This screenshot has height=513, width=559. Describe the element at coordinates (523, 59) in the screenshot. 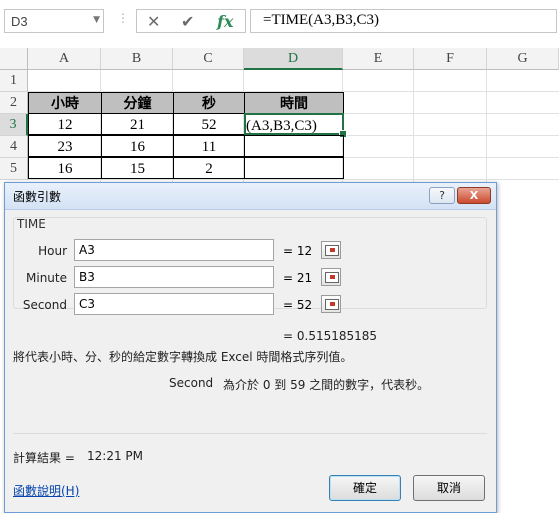

I see `column-header-g: G` at that location.